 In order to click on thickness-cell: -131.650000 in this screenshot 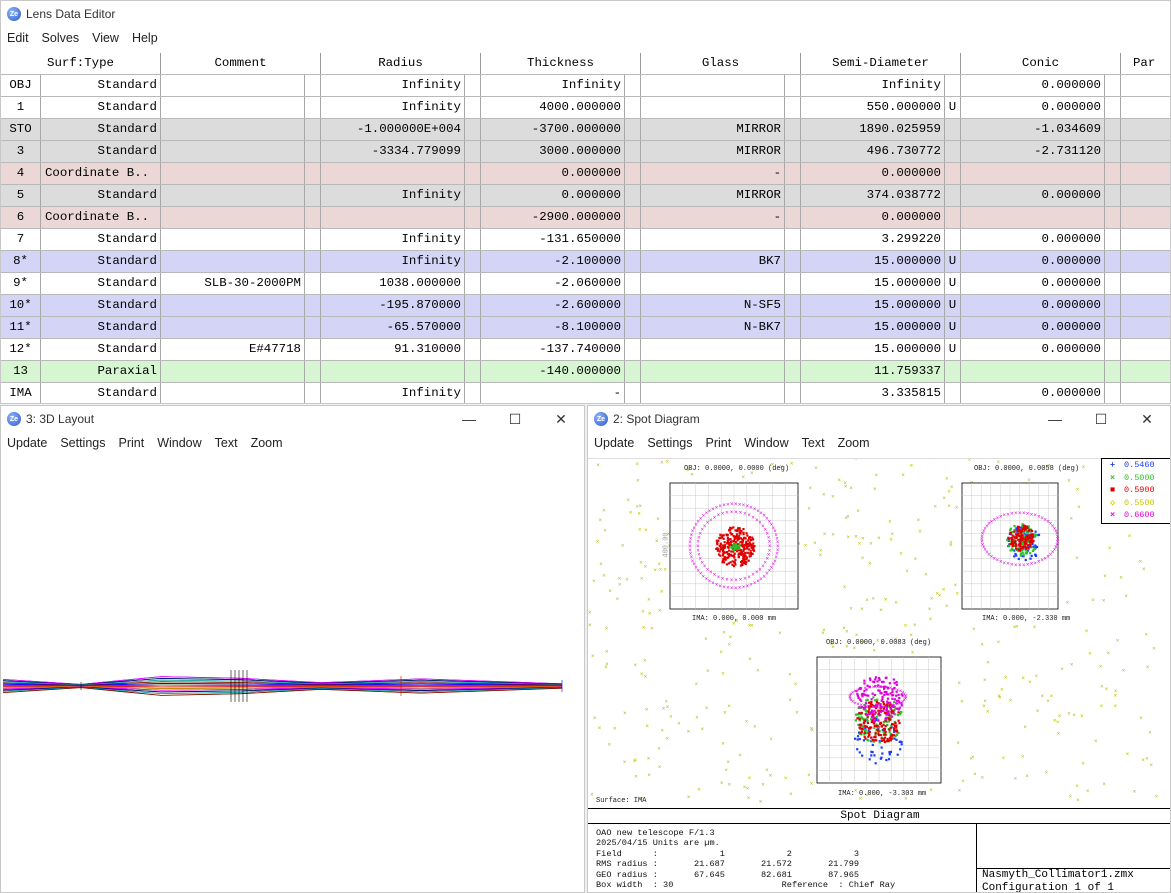, I will do `click(553, 239)`.